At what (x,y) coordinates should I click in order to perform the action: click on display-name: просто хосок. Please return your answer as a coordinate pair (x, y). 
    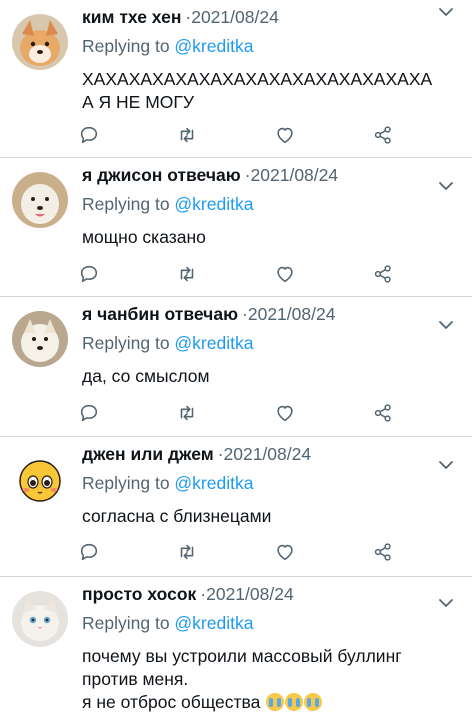
    Looking at the image, I should click on (139, 594).